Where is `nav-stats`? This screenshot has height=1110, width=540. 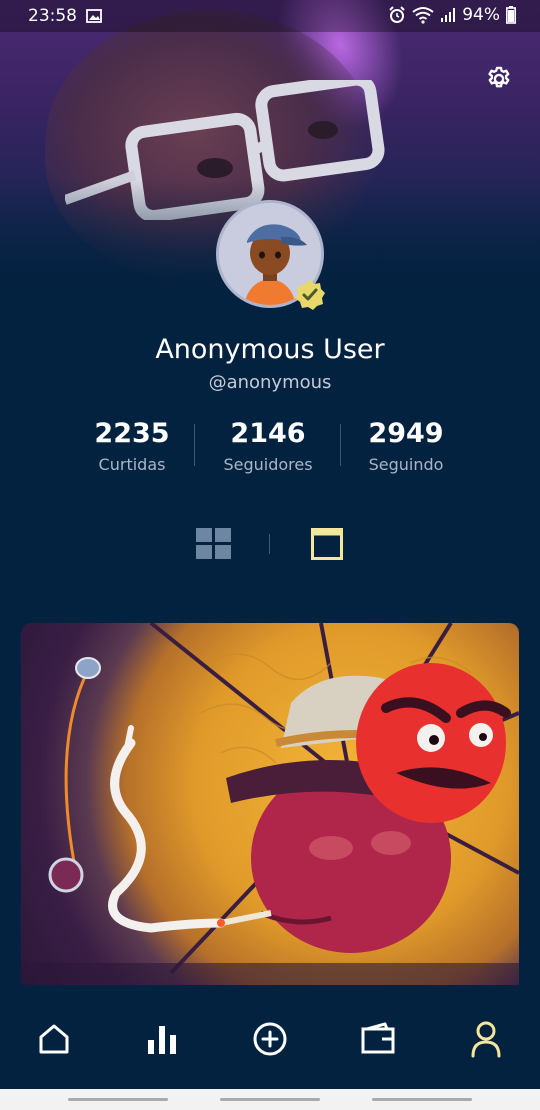 nav-stats is located at coordinates (162, 1039).